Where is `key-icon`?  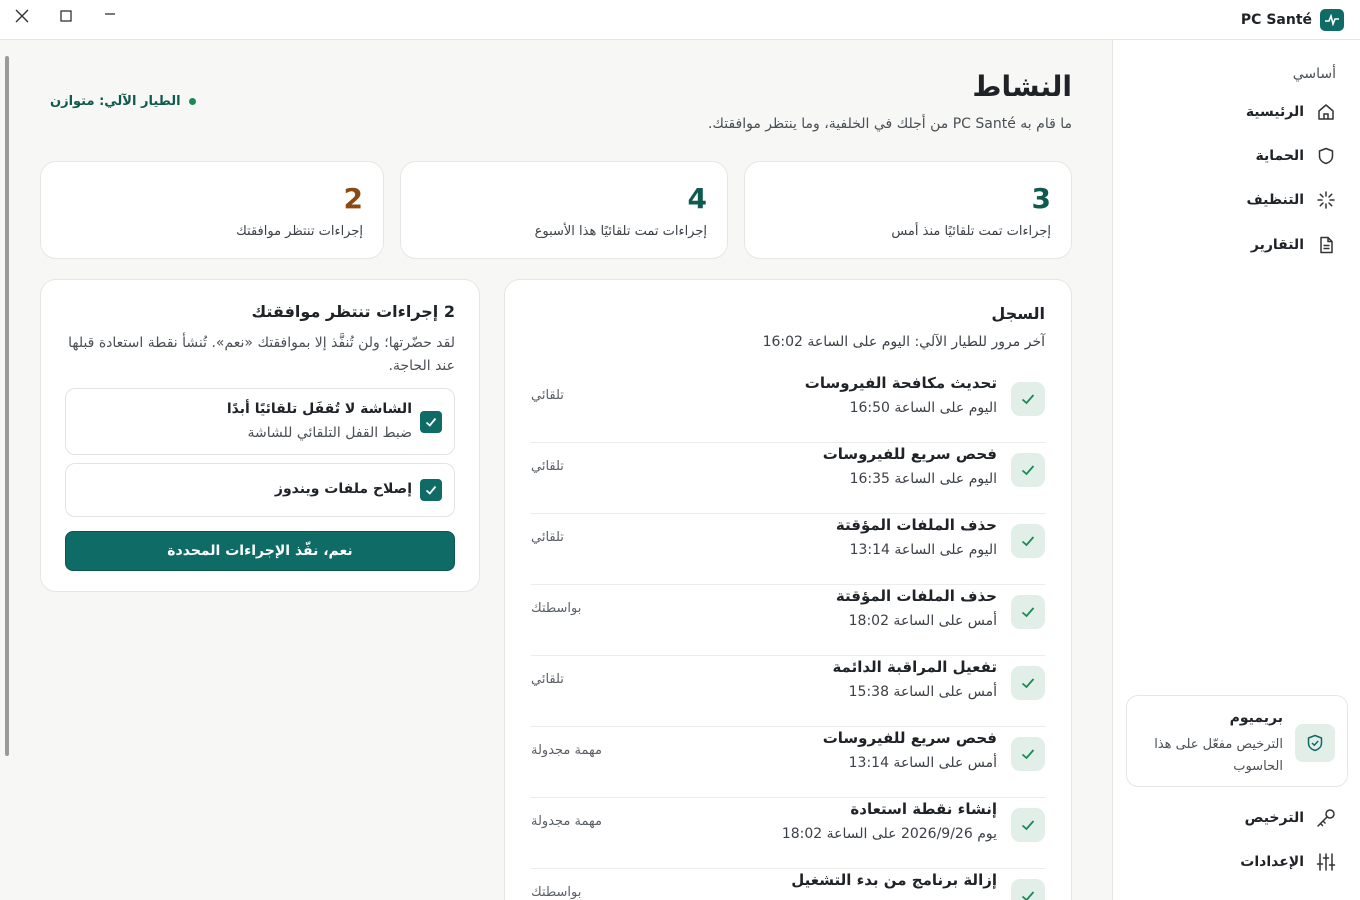 key-icon is located at coordinates (1326, 818).